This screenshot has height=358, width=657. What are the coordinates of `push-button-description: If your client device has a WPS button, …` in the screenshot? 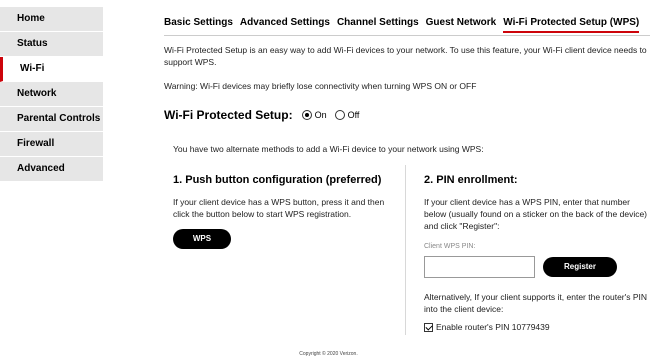 It's located at (279, 208).